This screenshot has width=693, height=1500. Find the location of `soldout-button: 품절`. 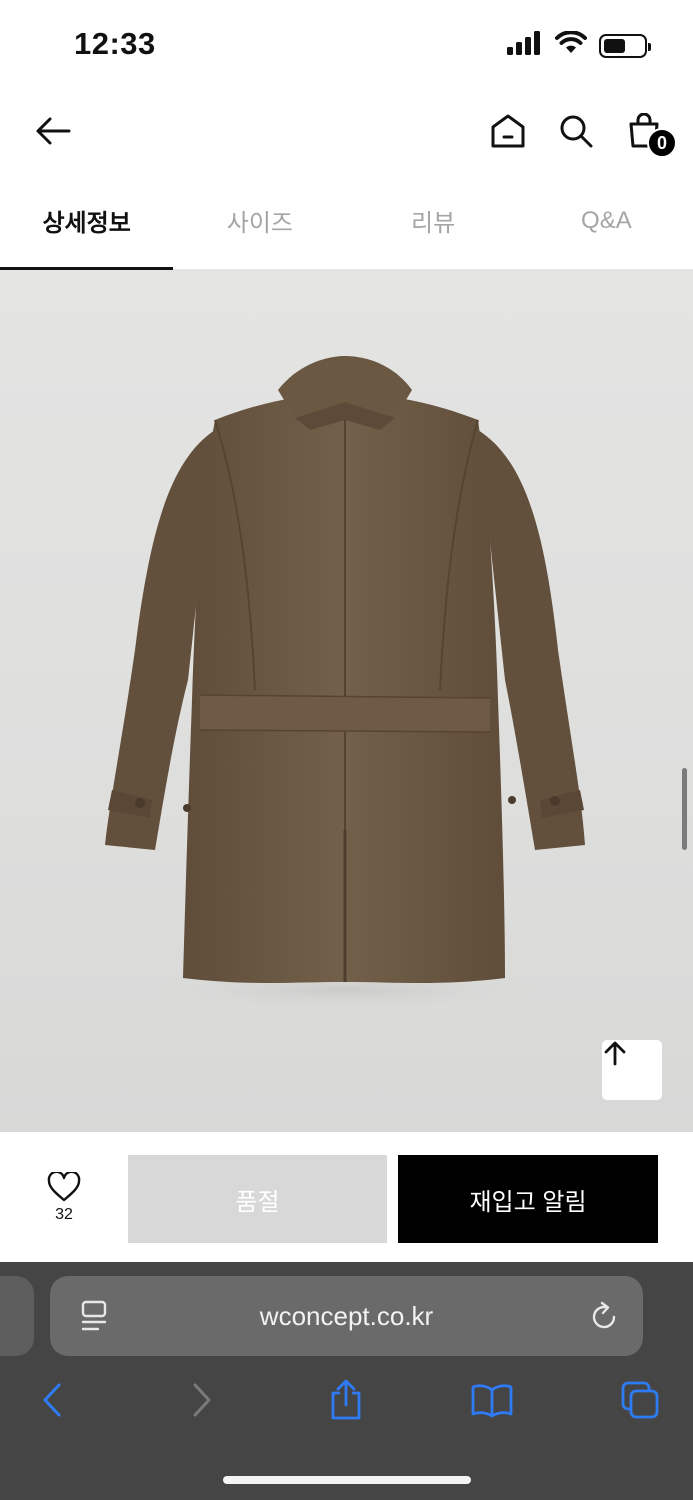

soldout-button: 품절 is located at coordinates (257, 1199).